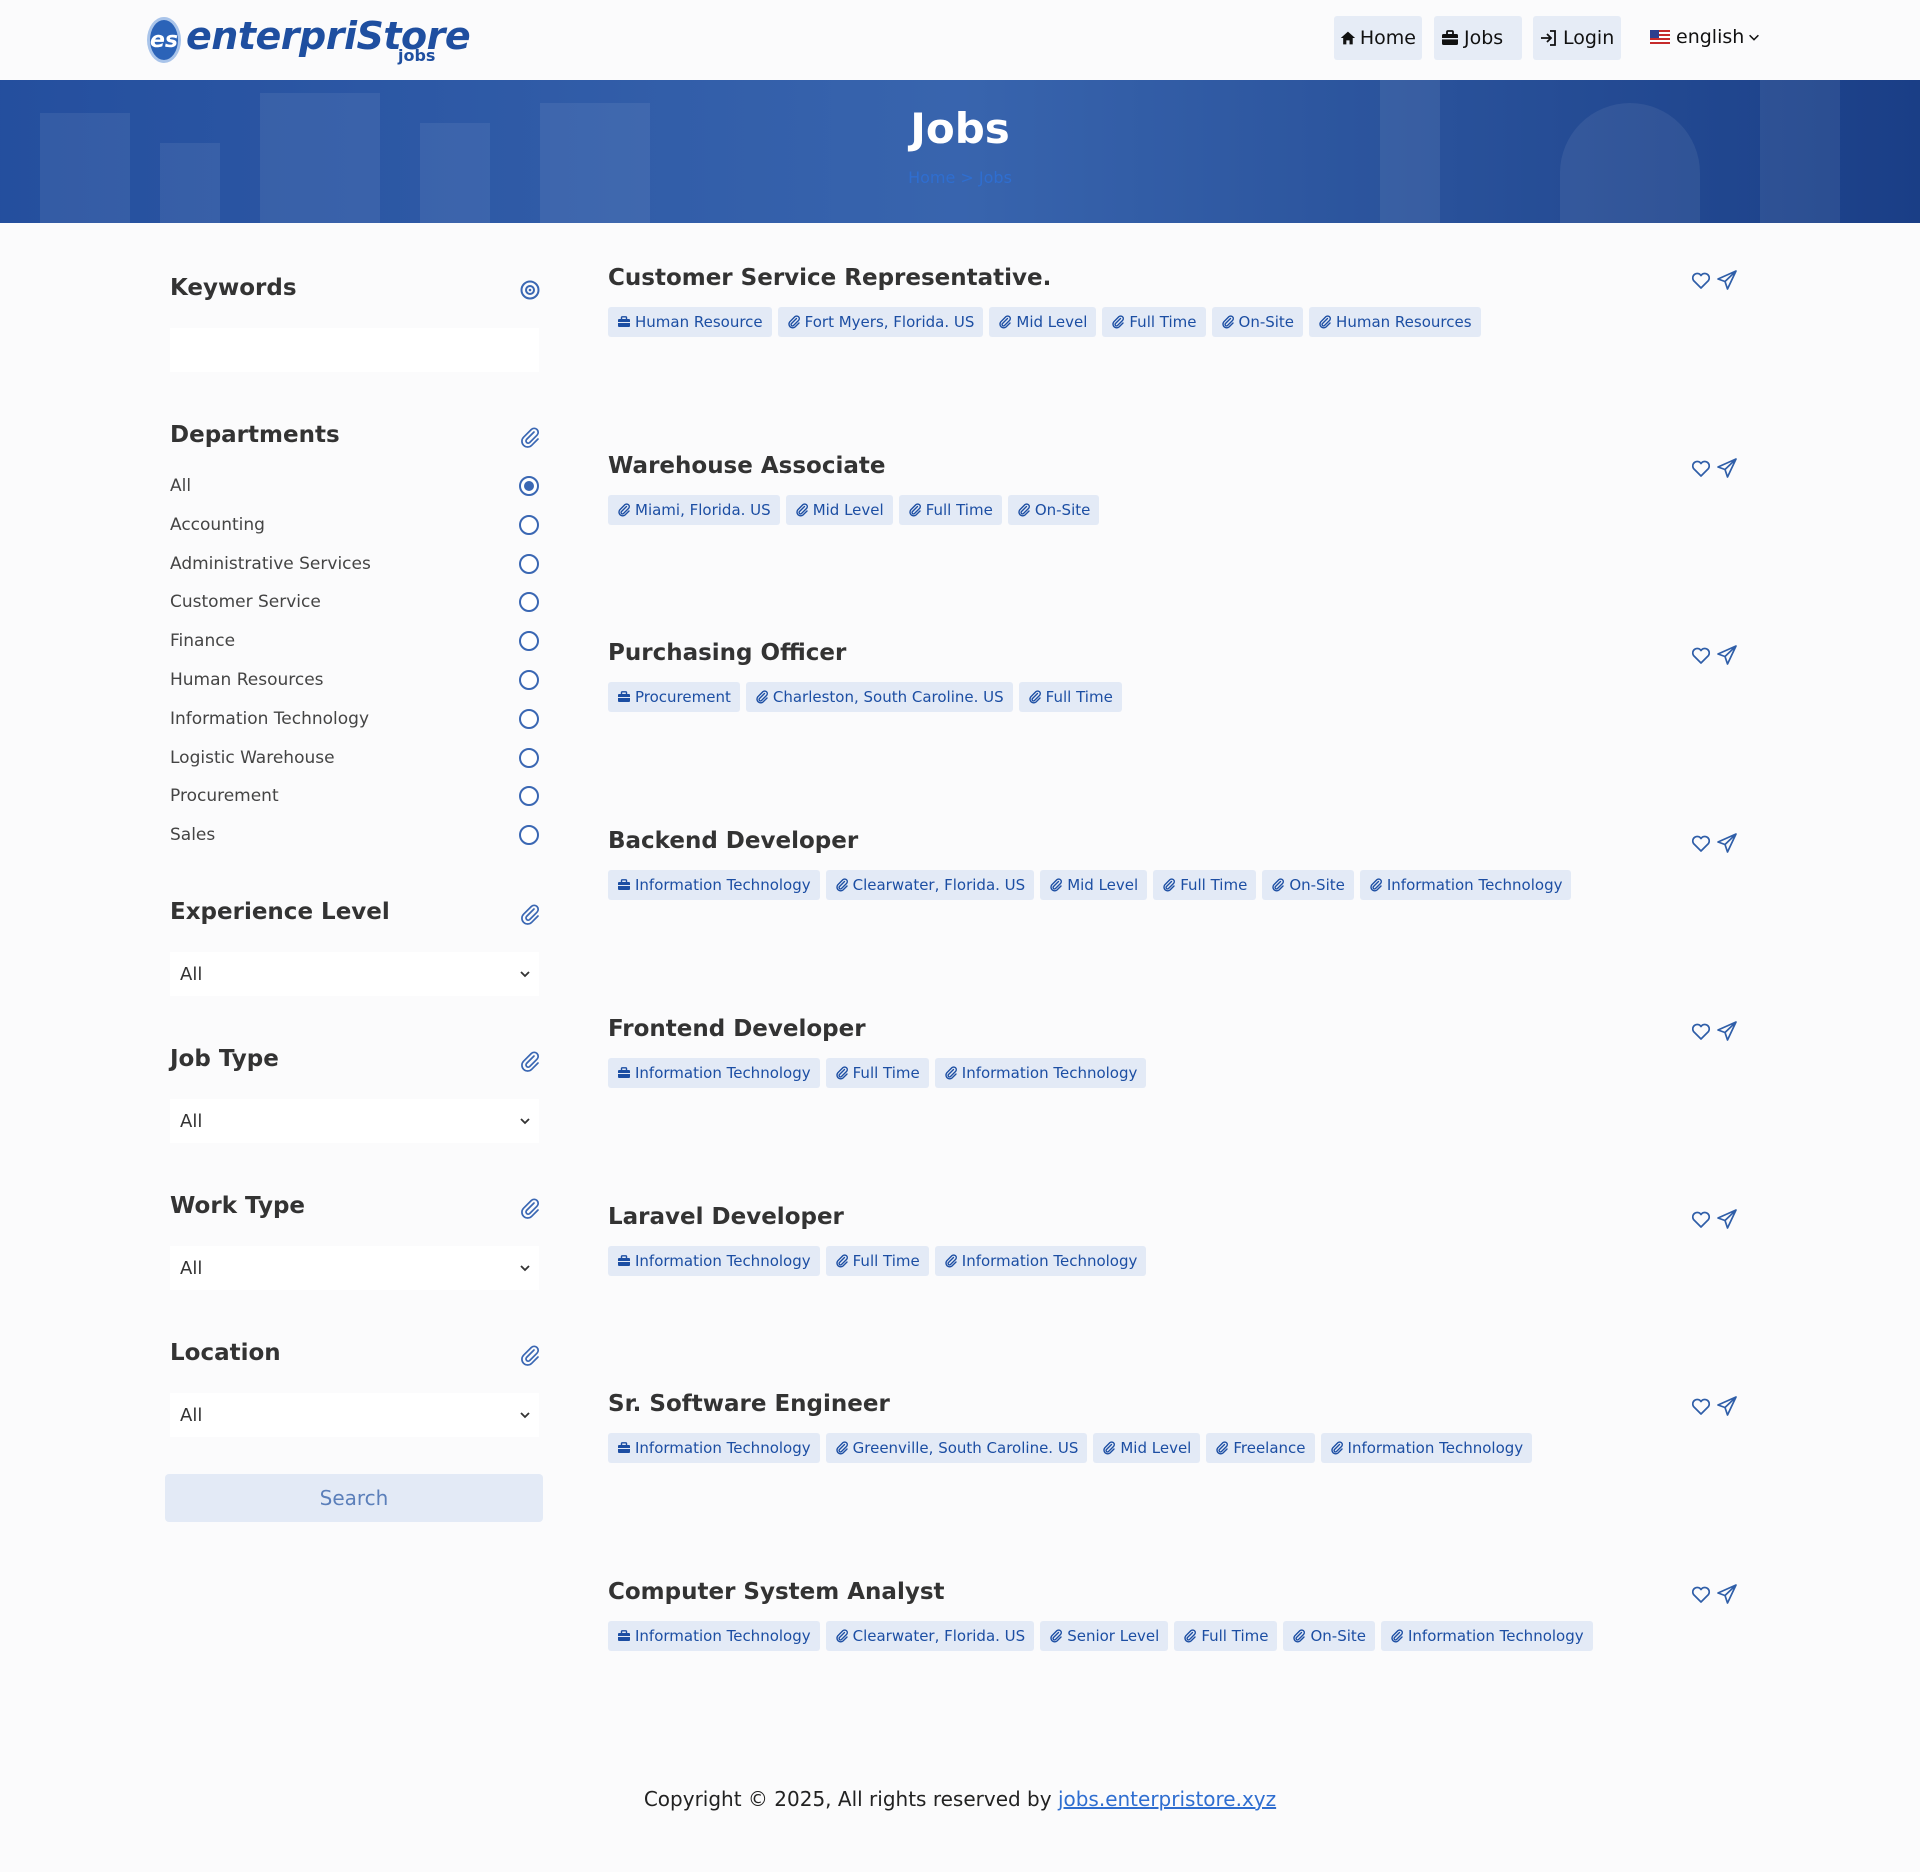 Image resolution: width=1920 pixels, height=1872 pixels. Describe the element at coordinates (880, 322) in the screenshot. I see `job-tag: Fort Myers, Florida. US` at that location.